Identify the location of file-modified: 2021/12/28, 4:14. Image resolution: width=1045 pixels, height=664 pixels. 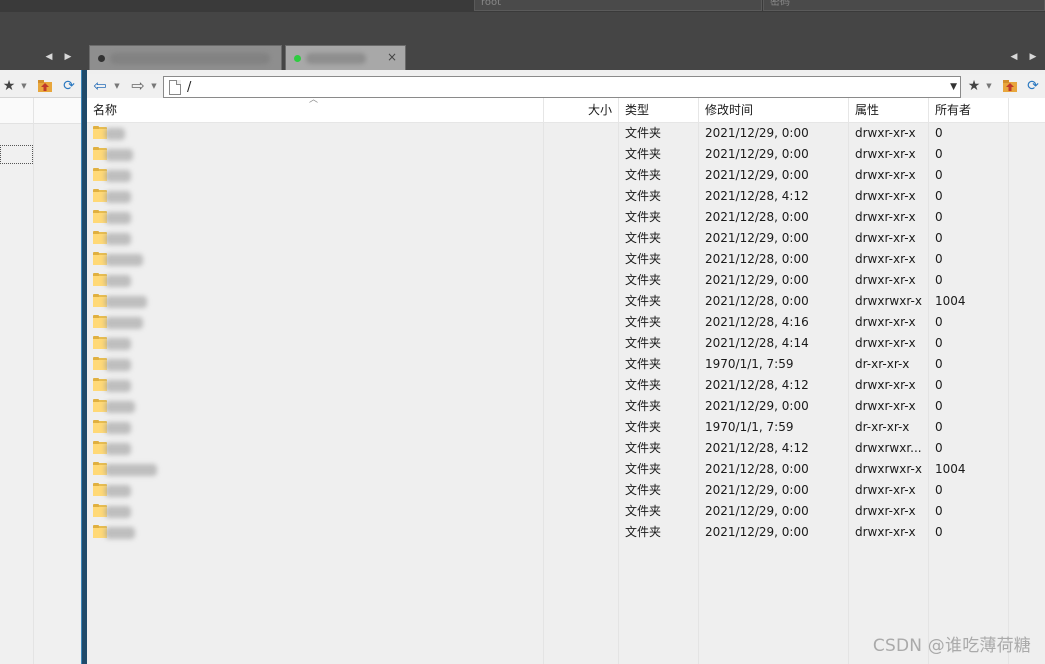
(757, 343).